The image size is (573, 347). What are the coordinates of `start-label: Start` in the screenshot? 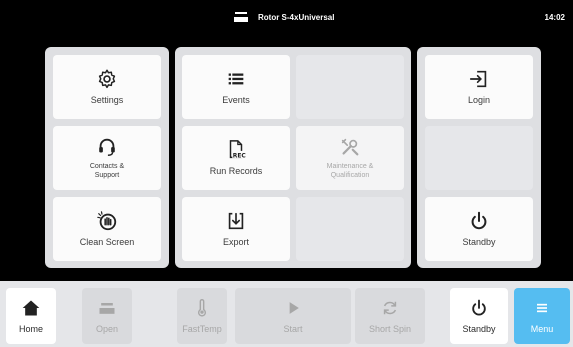 It's located at (293, 329).